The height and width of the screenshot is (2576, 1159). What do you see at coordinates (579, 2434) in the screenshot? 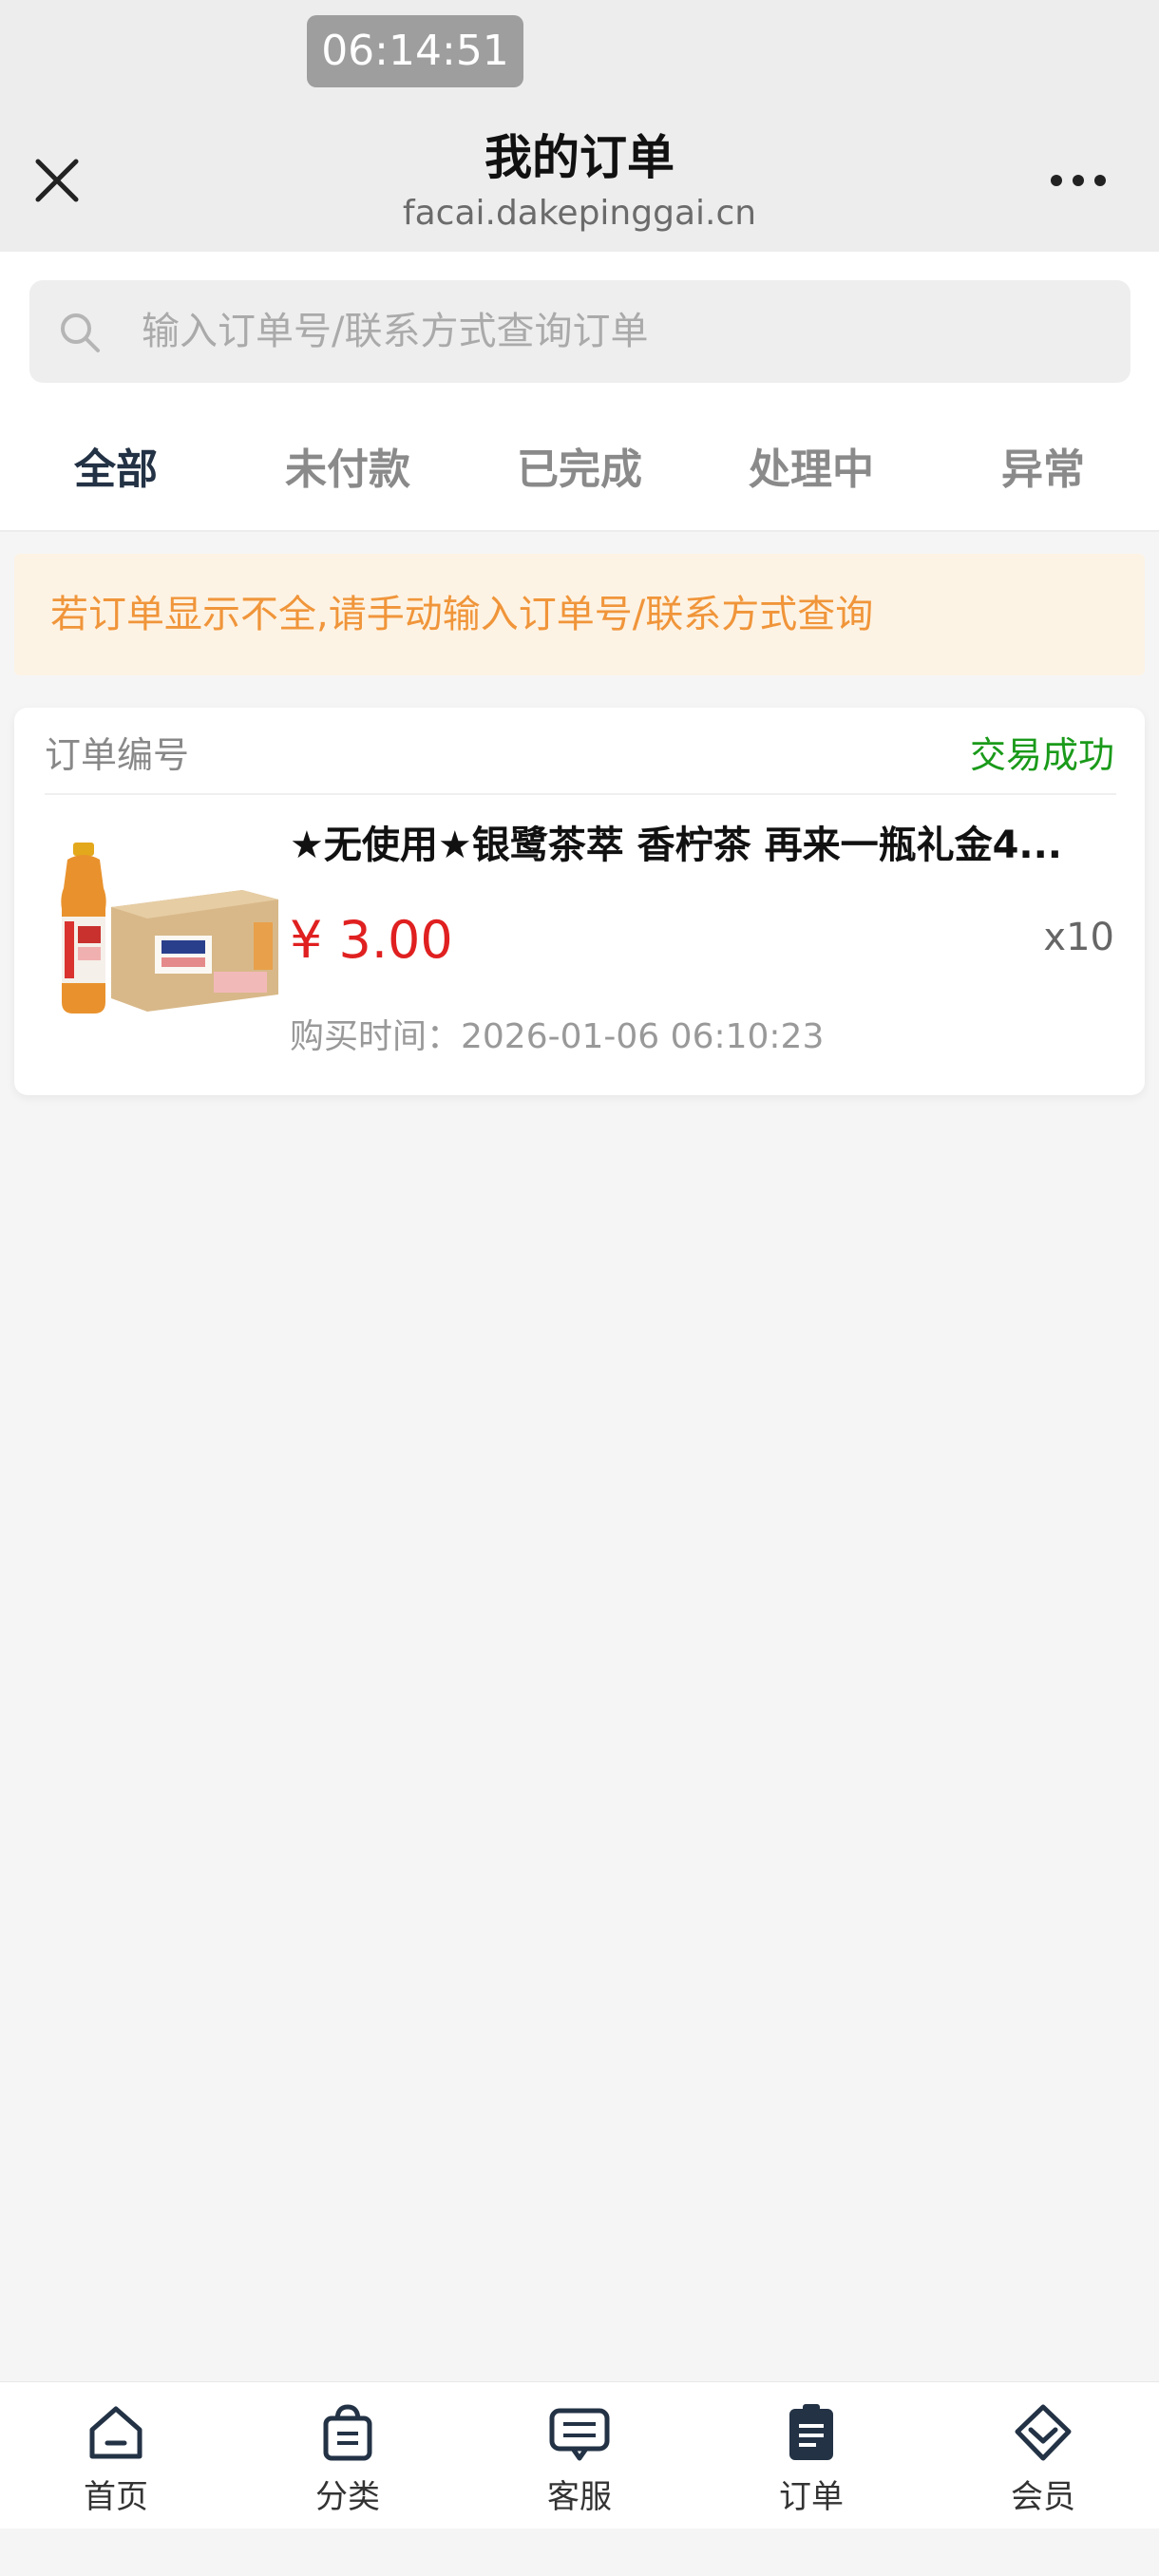
I see `chat-icon` at bounding box center [579, 2434].